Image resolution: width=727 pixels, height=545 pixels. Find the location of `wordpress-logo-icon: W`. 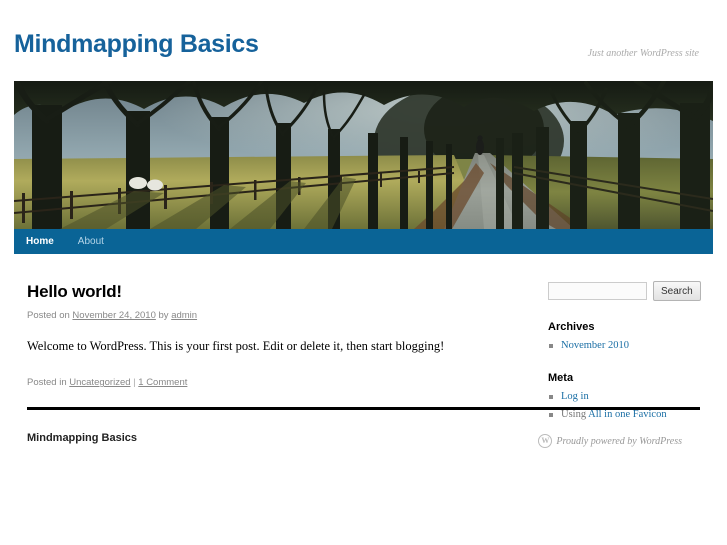

wordpress-logo-icon: W is located at coordinates (545, 441).